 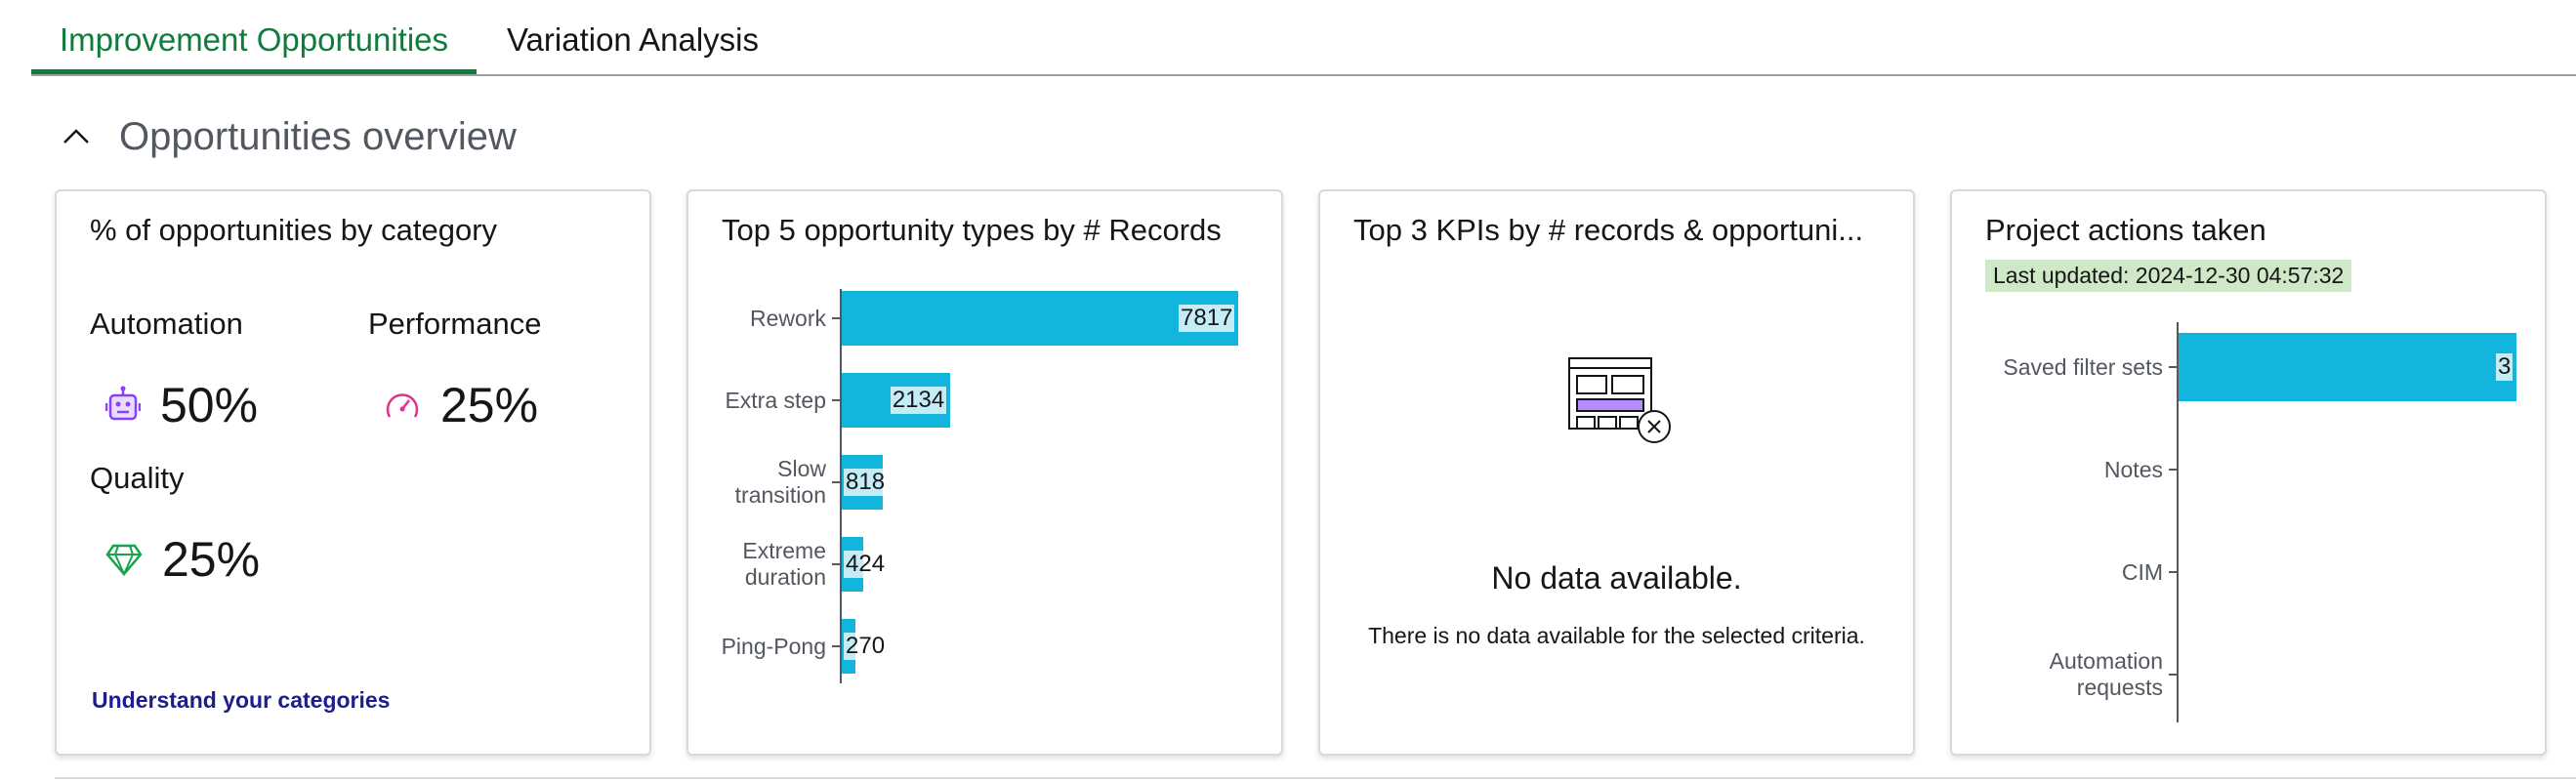 What do you see at coordinates (294, 230) in the screenshot?
I see `card-title: % of opportunities by category` at bounding box center [294, 230].